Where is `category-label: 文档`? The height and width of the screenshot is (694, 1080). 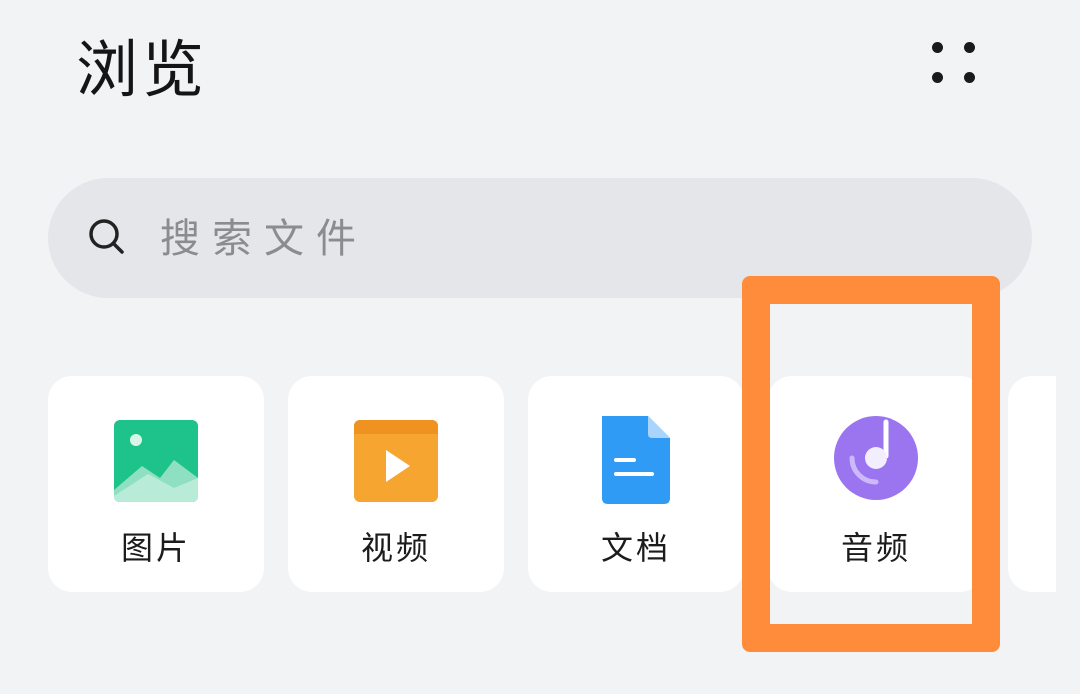 category-label: 文档 is located at coordinates (635, 548).